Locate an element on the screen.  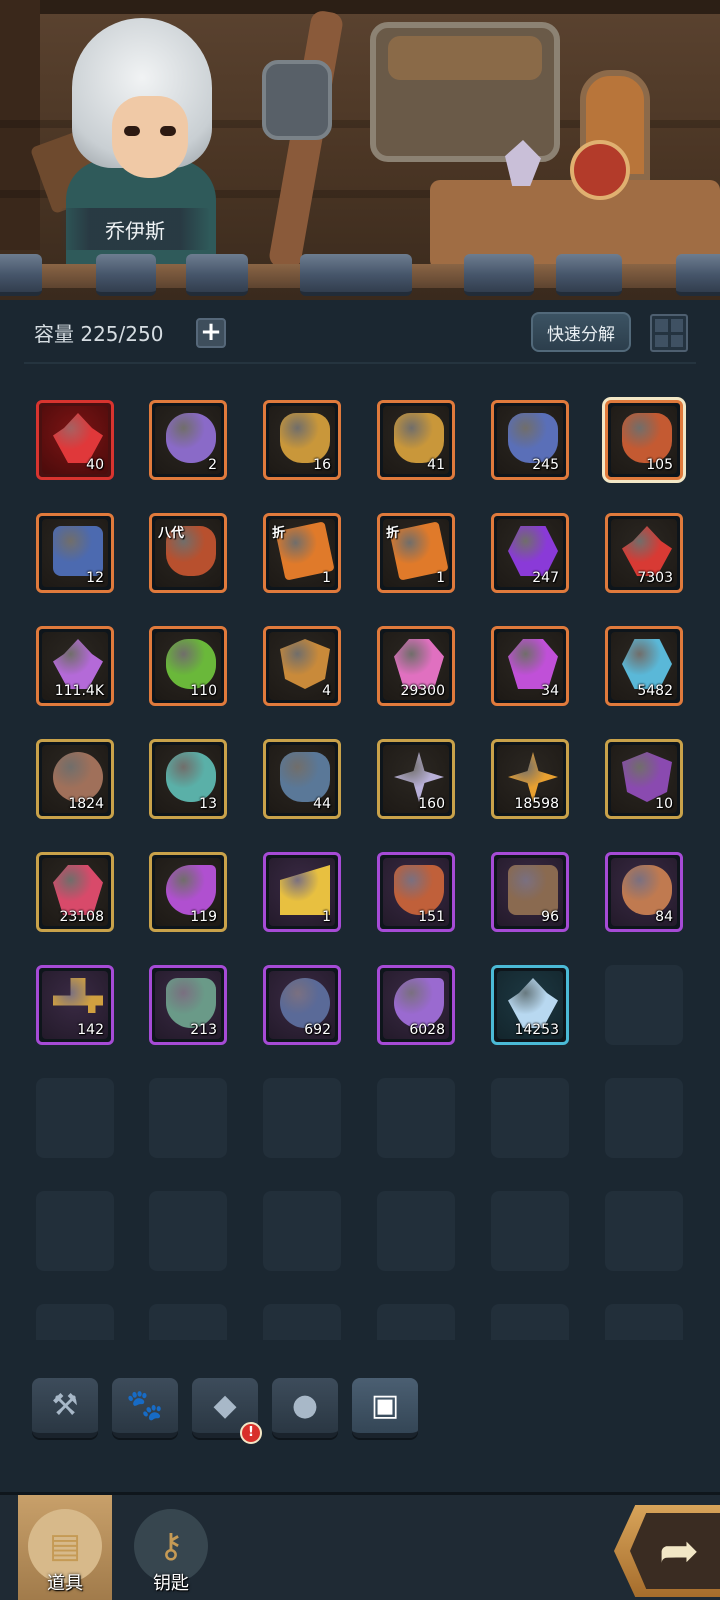
inventory-item-slot: 2 is located at coordinates (188, 440).